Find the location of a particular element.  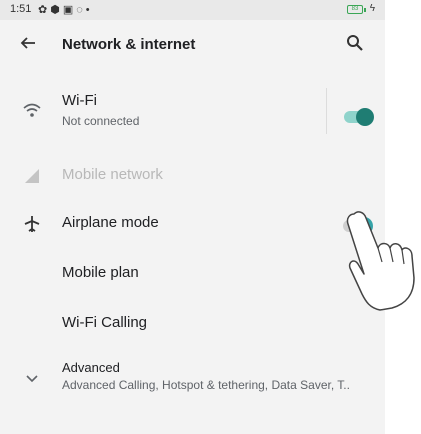

mobile-plan-row: Mobile plan is located at coordinates (192, 273).